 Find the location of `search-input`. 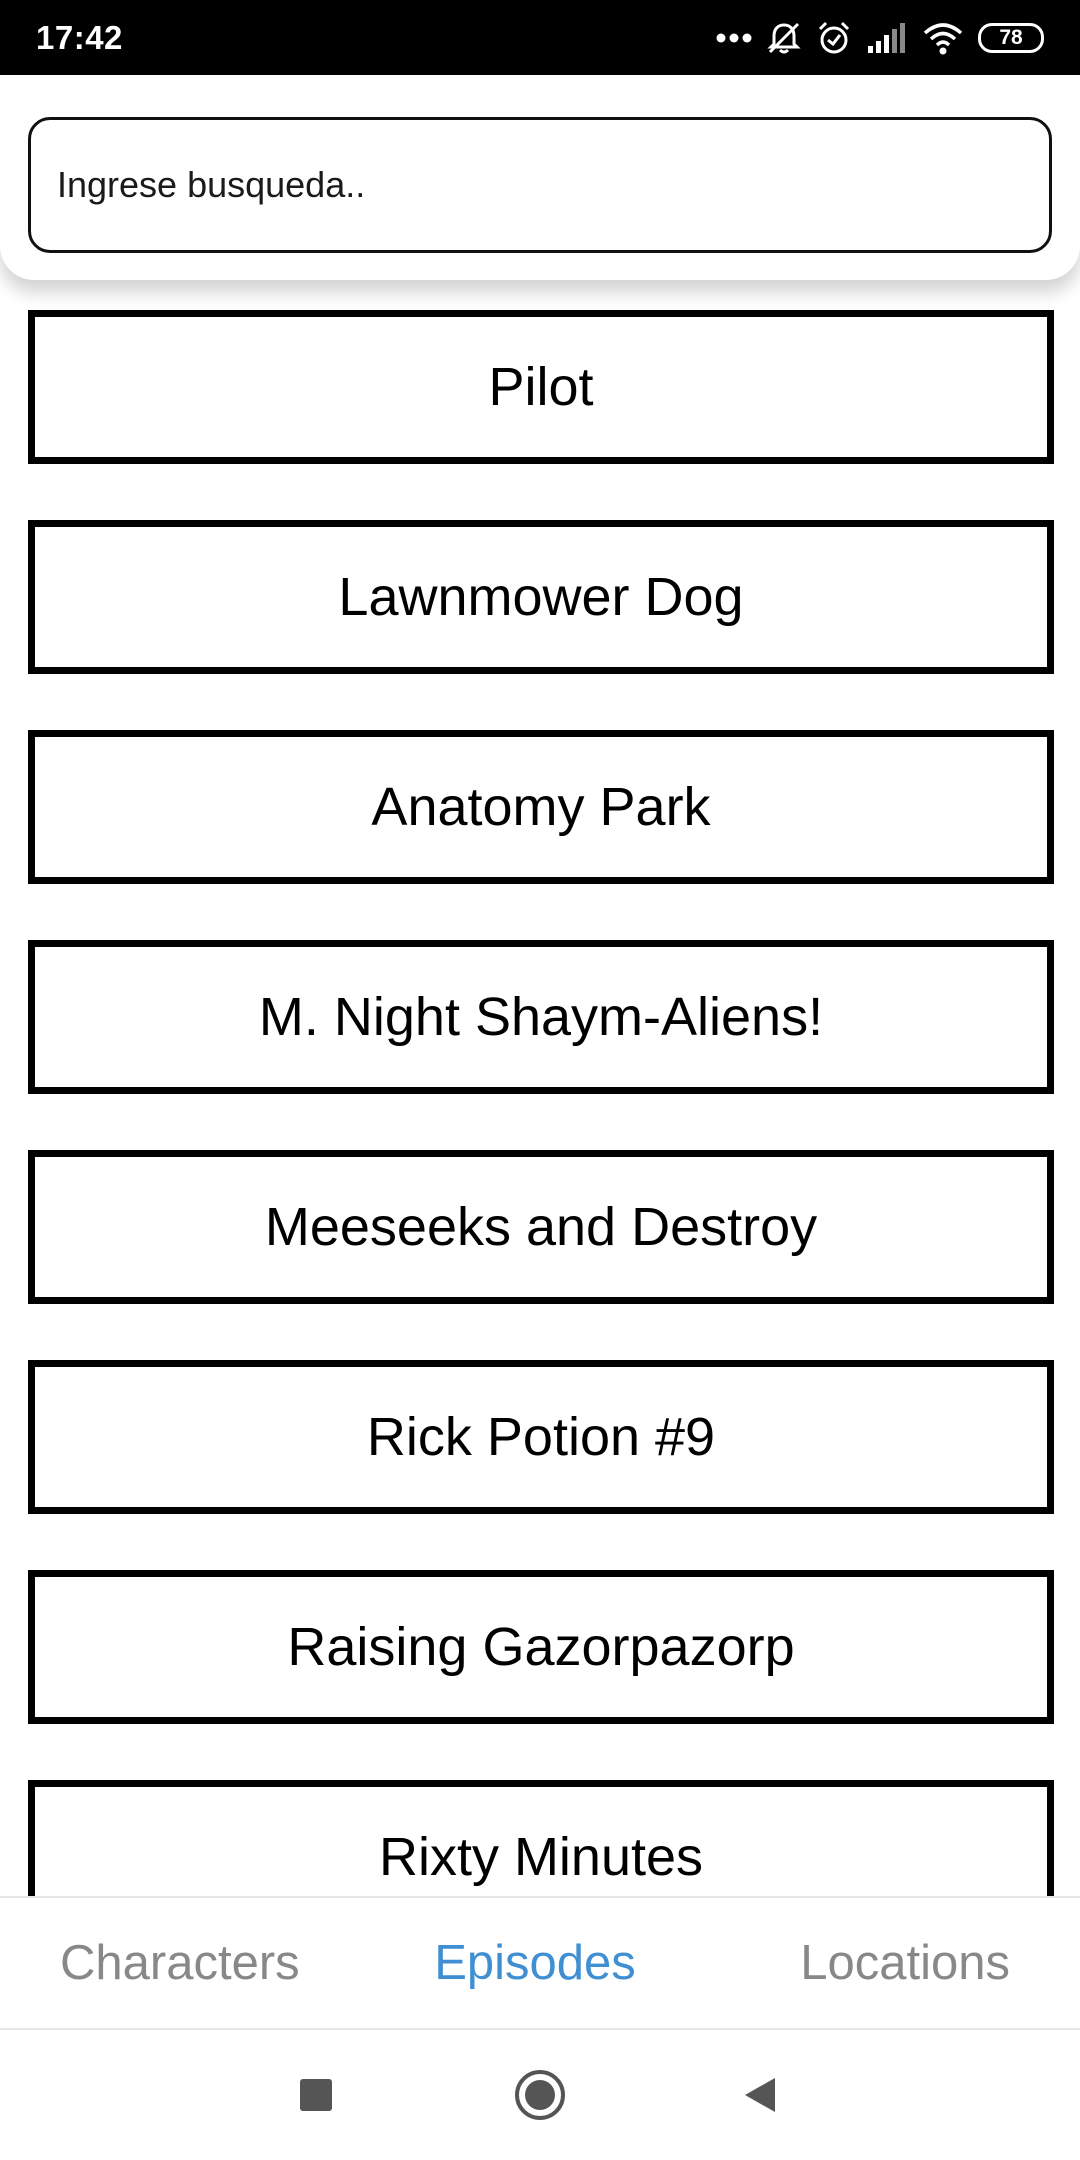

search-input is located at coordinates (540, 185).